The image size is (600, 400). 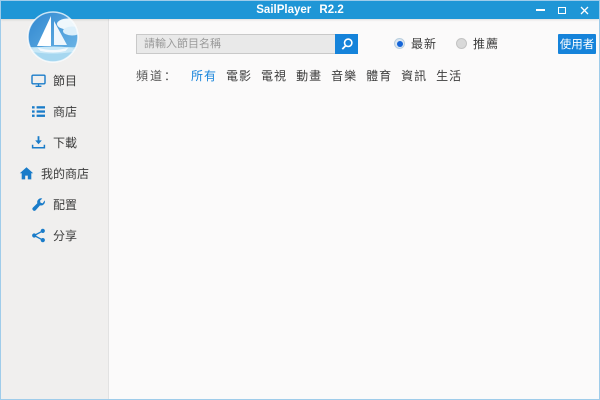 I want to click on search-bar, so click(x=247, y=43).